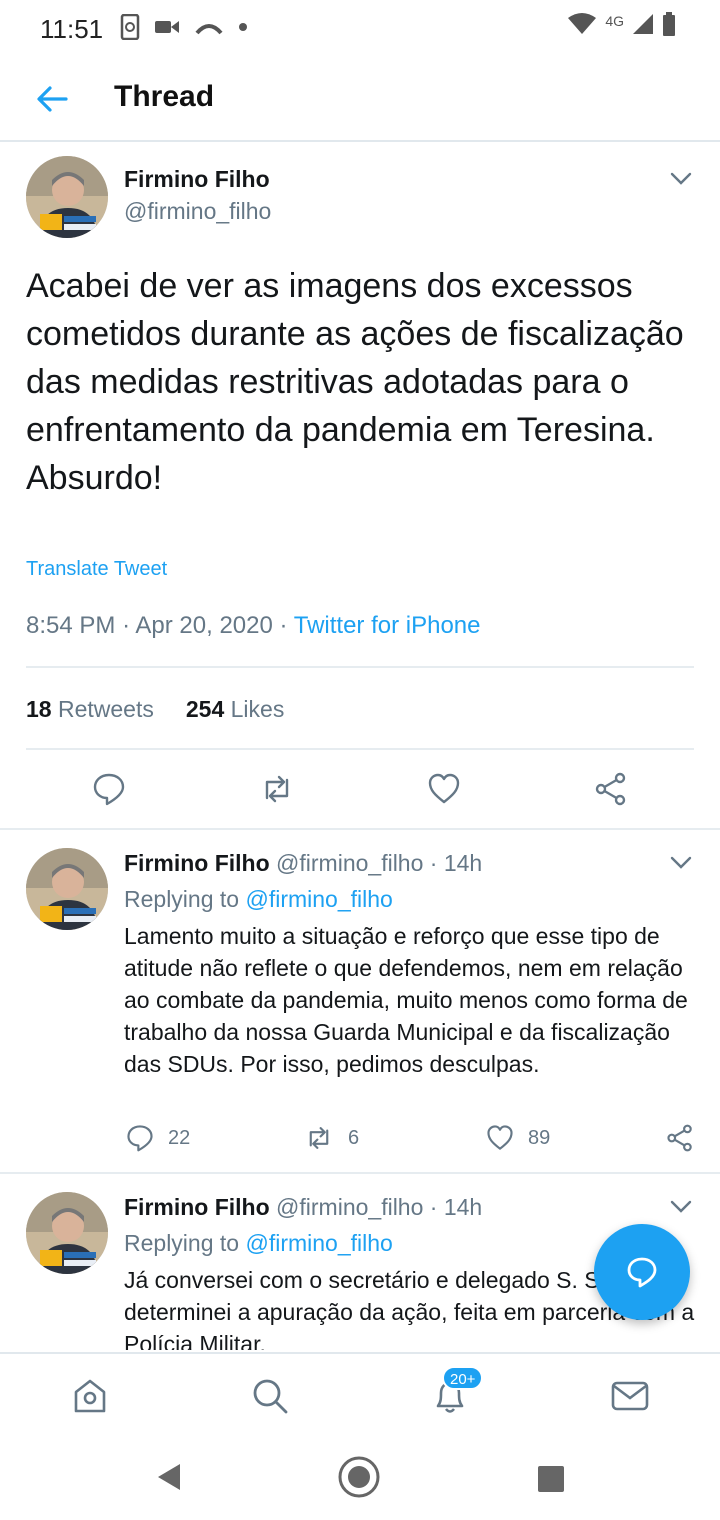 This screenshot has width=720, height=1520. Describe the element at coordinates (71, 625) in the screenshot. I see `tweet-time: 8:54 PM` at that location.